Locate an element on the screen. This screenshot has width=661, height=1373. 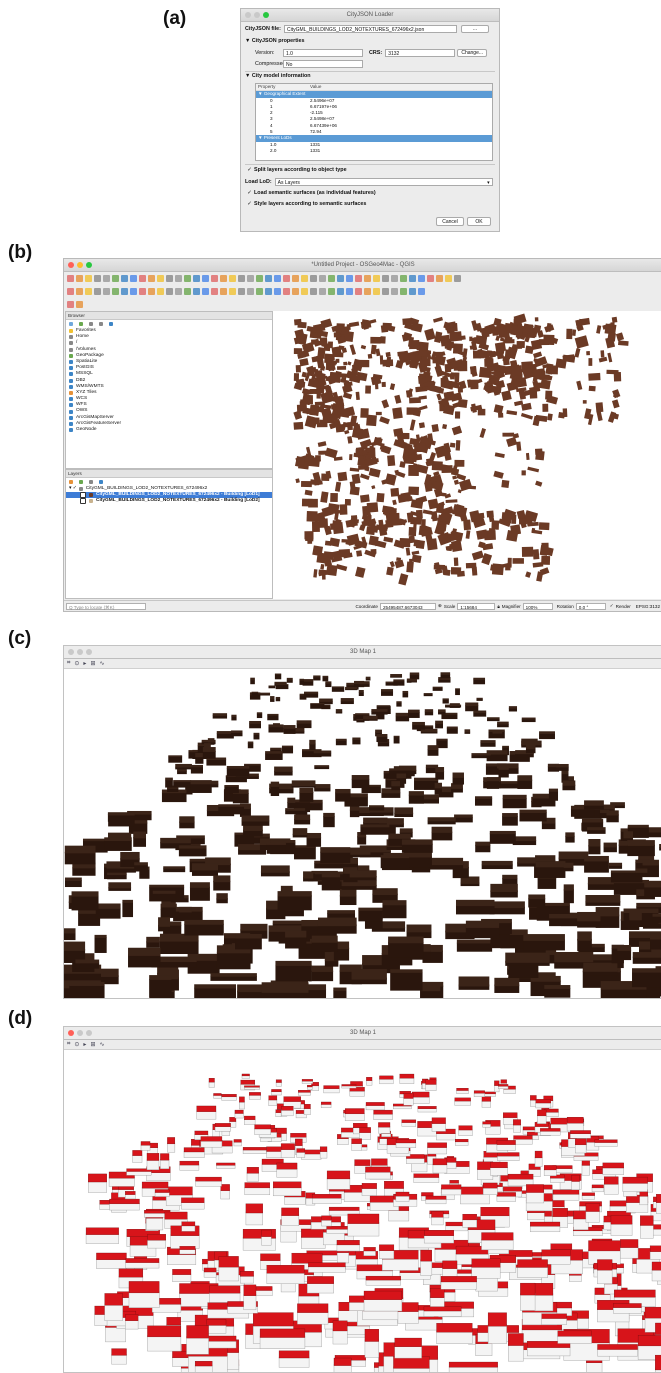
tree-header-value: Value is located at coordinates (315, 87).